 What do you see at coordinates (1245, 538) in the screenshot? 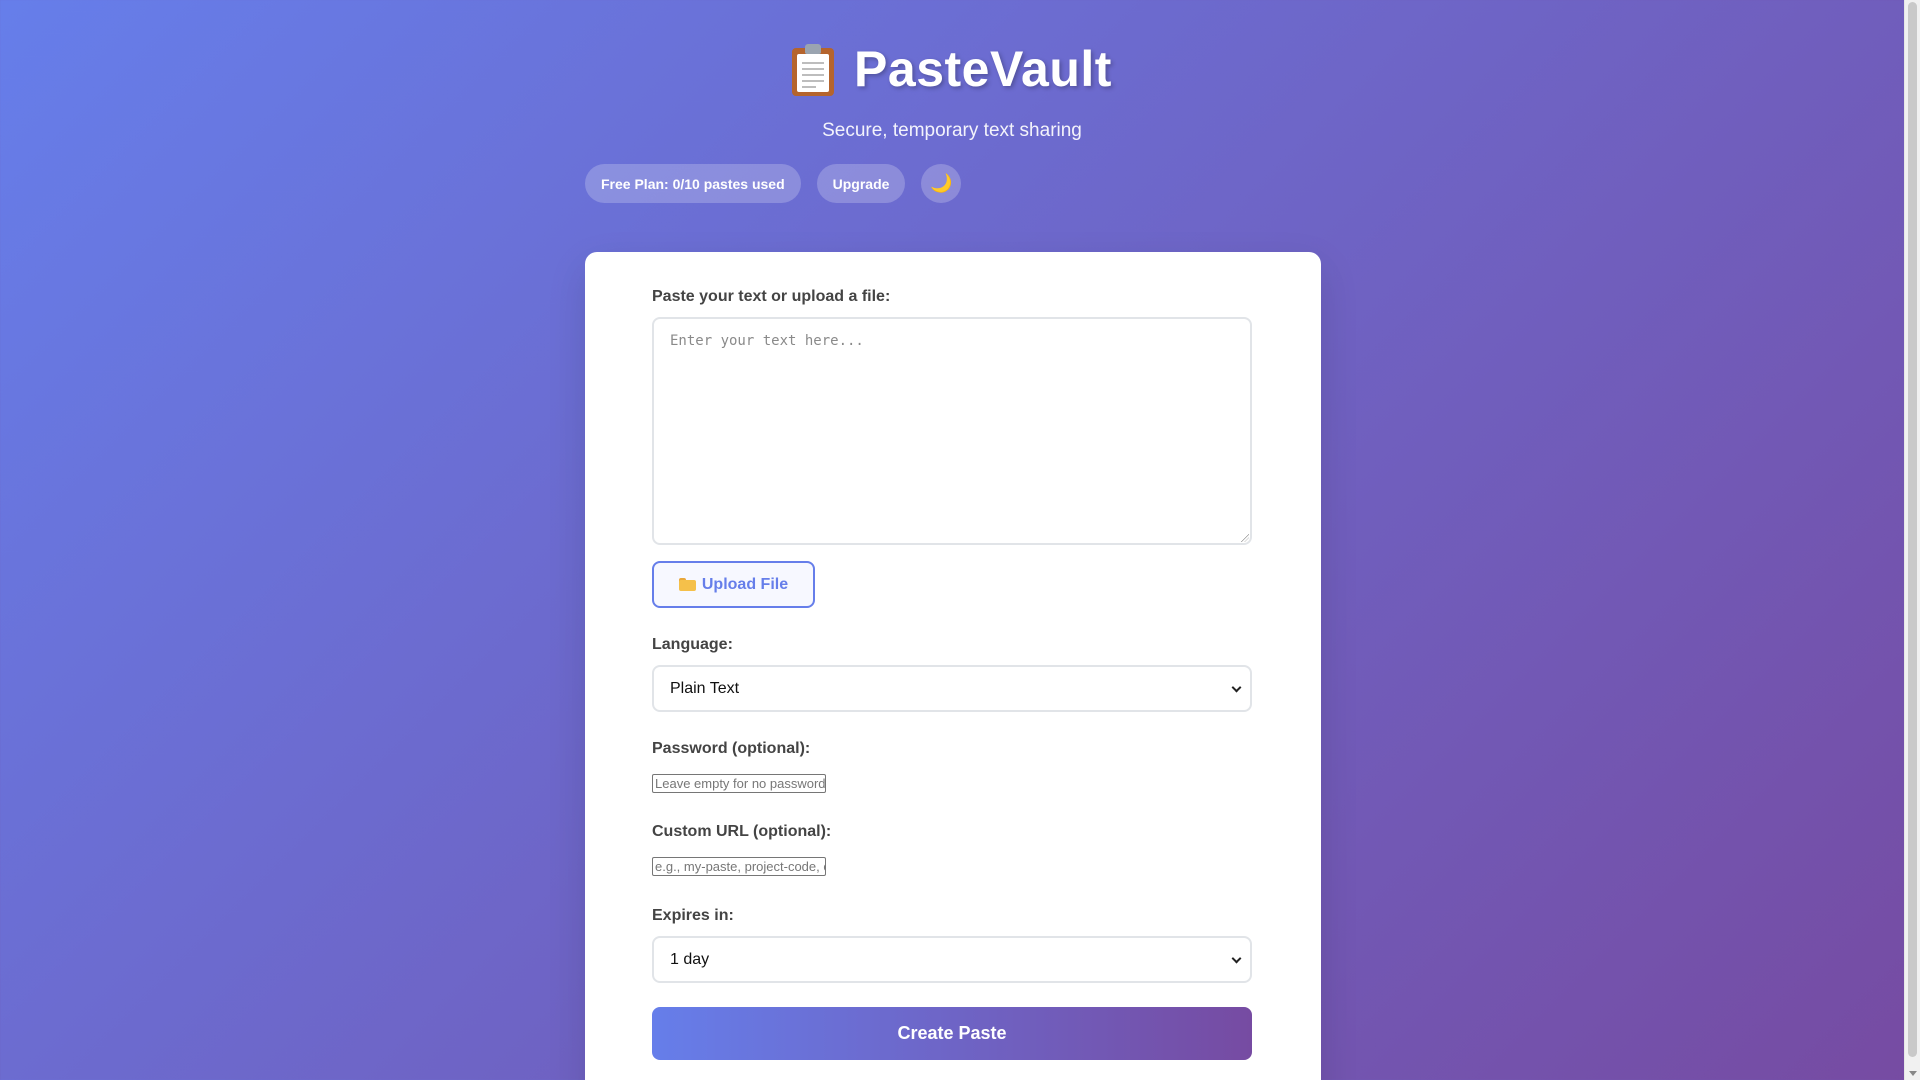
I see `textarea-resize-handle` at bounding box center [1245, 538].